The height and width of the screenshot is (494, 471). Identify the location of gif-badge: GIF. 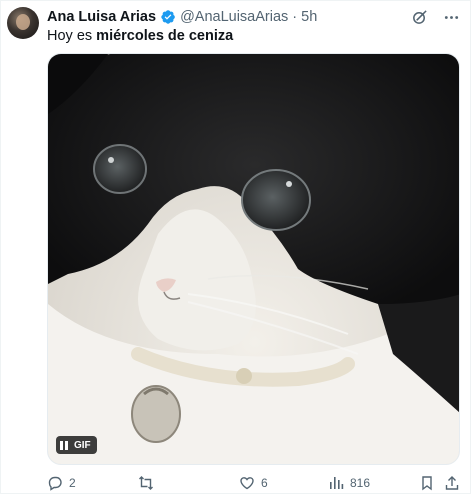
(76, 445).